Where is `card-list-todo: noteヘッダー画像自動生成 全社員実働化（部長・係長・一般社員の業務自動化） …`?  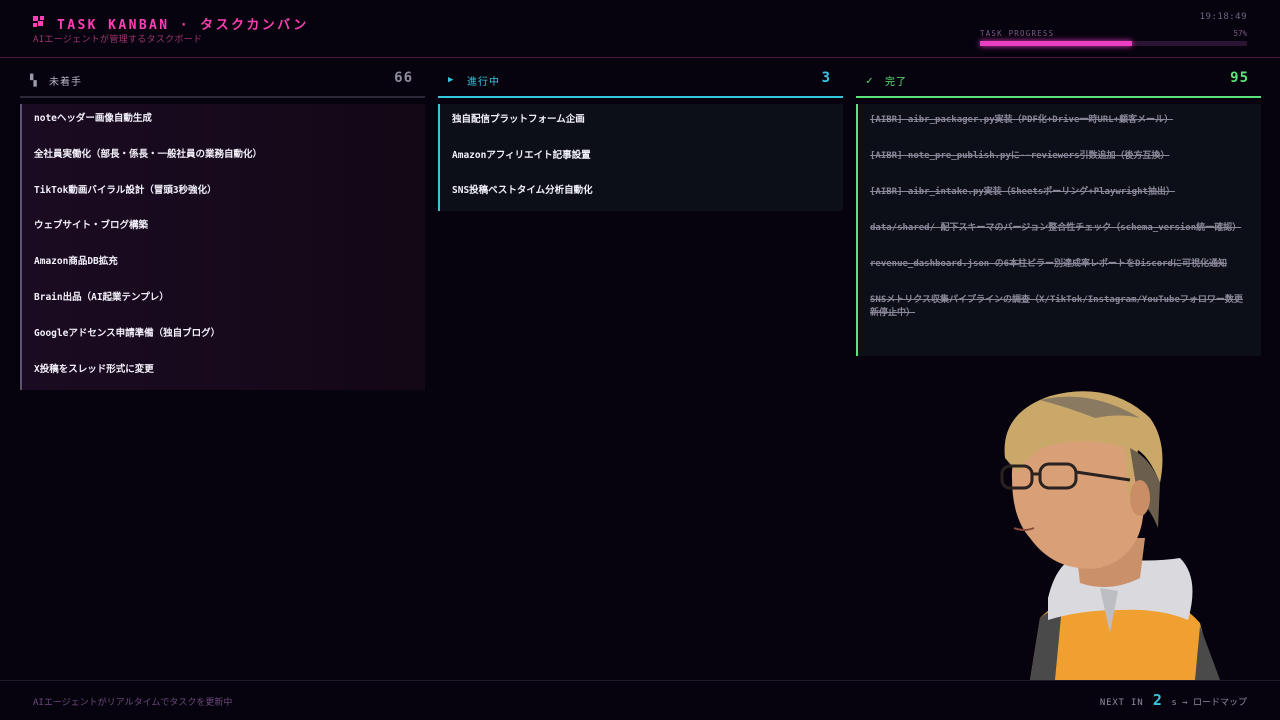
card-list-todo: noteヘッダー画像自動生成 全社員実働化（部長・係長・一般社員の業務自動化） … is located at coordinates (222, 247).